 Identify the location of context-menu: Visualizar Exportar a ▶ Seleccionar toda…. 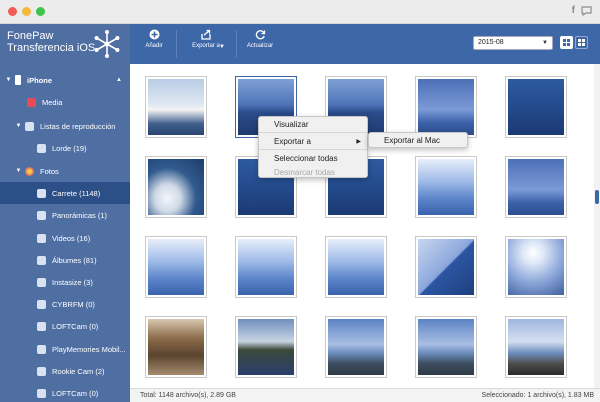
(313, 147).